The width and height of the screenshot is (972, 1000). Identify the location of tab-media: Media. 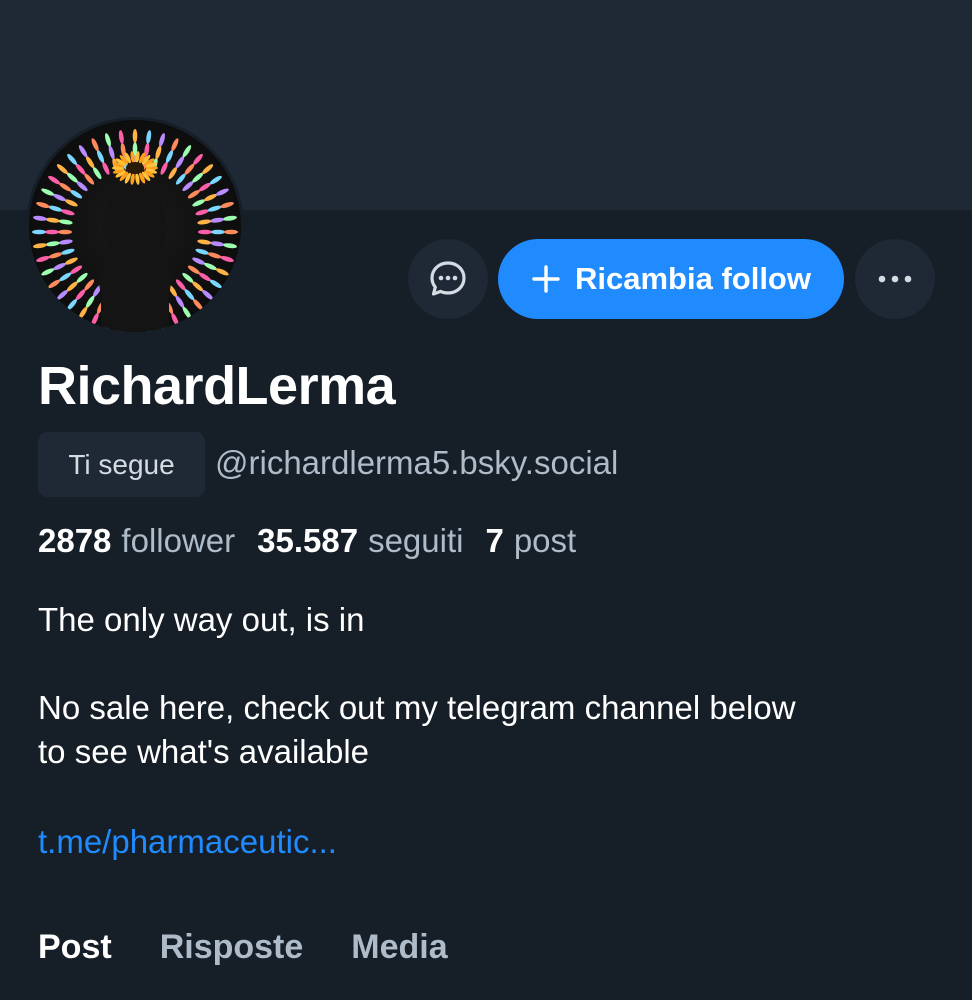
(399, 947).